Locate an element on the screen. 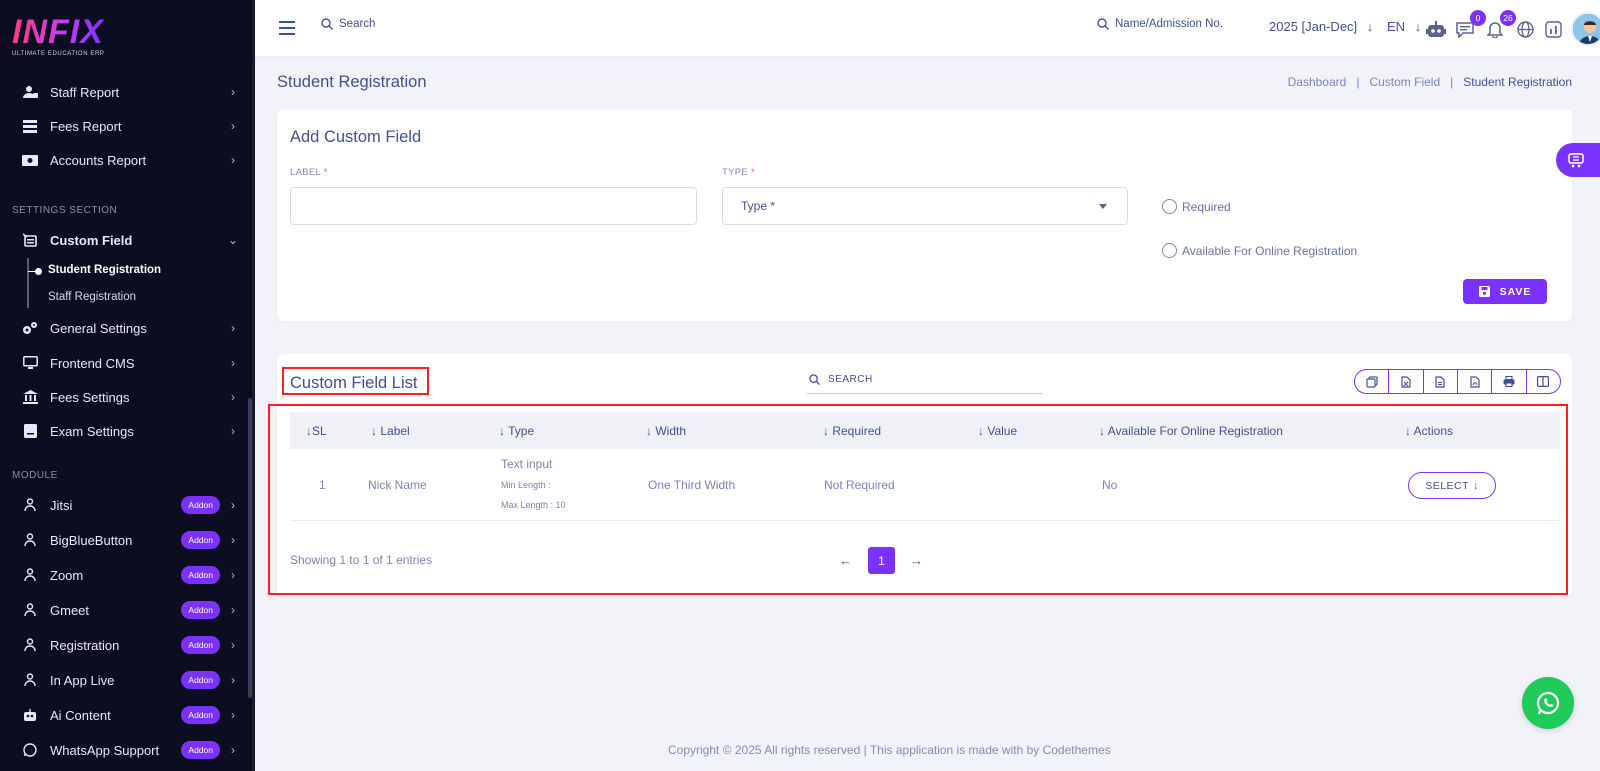 The width and height of the screenshot is (1600, 771). sidebar-item-in-app-live: In App Live Addon › is located at coordinates (120, 680).